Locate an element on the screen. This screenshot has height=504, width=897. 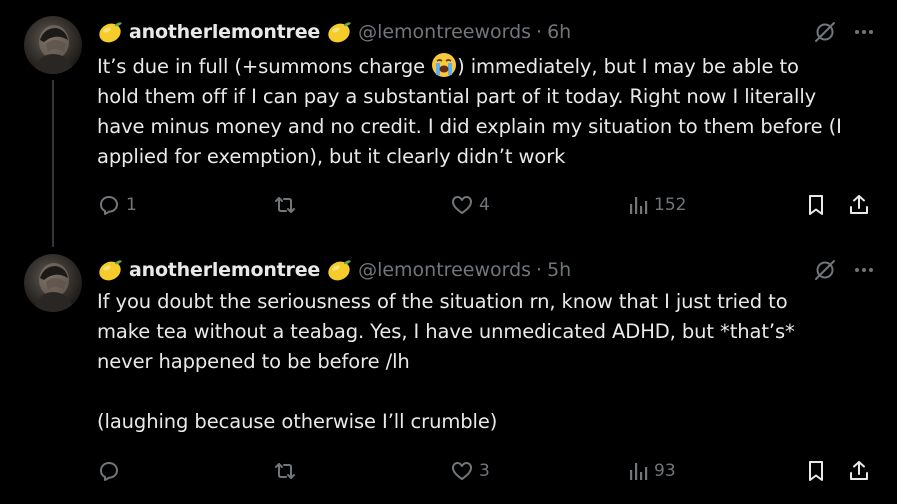
like-button: 3 is located at coordinates (470, 471).